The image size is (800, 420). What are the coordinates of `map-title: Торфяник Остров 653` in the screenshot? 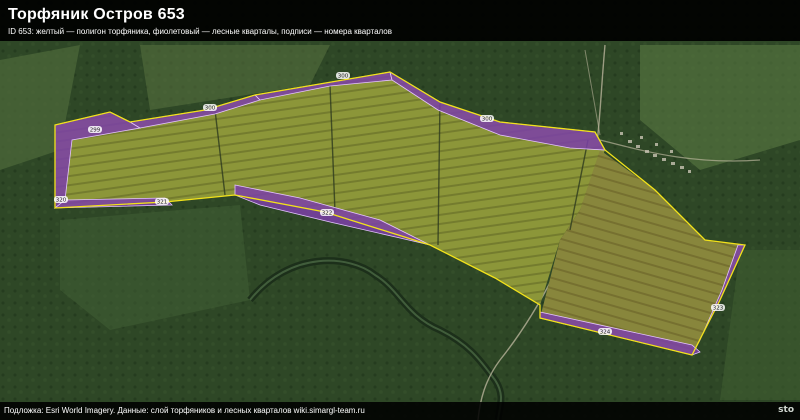 It's located at (96, 14).